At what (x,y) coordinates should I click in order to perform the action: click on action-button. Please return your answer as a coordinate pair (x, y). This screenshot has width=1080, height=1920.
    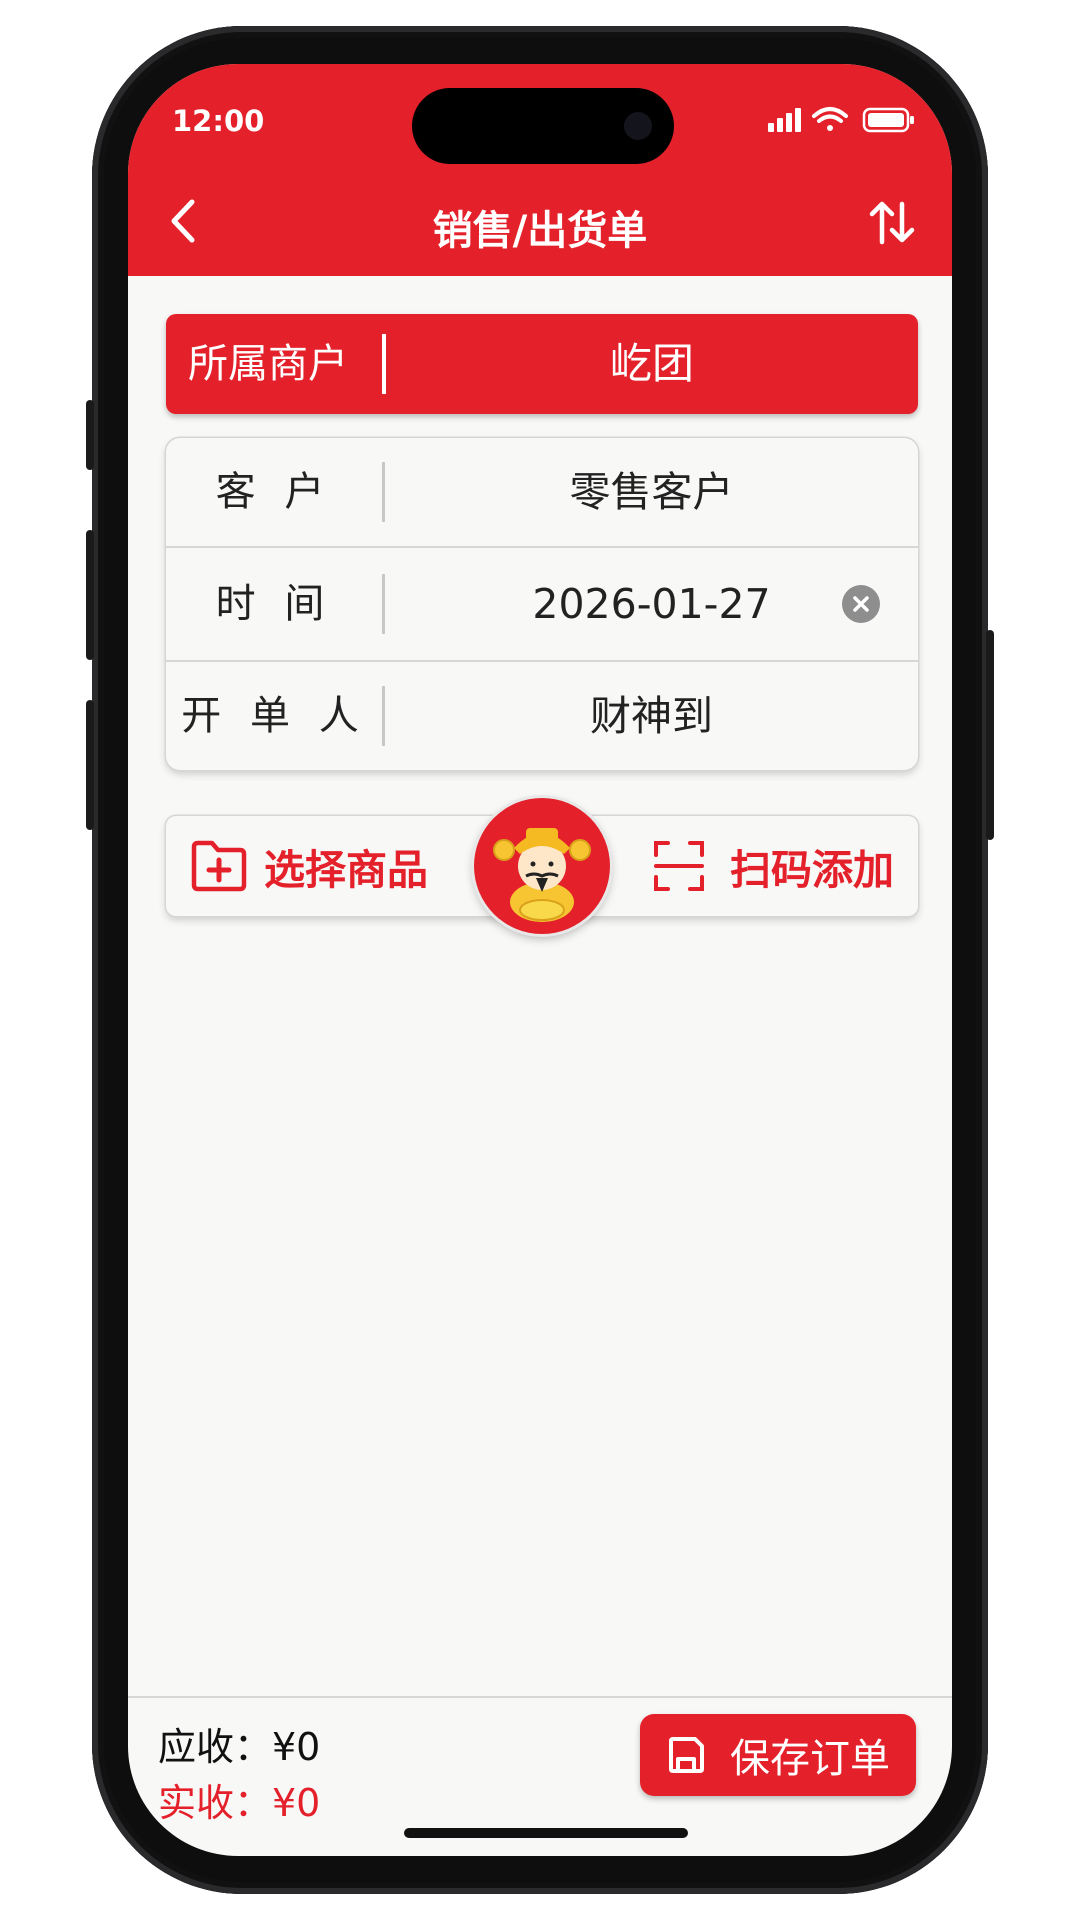
    Looking at the image, I should click on (90, 435).